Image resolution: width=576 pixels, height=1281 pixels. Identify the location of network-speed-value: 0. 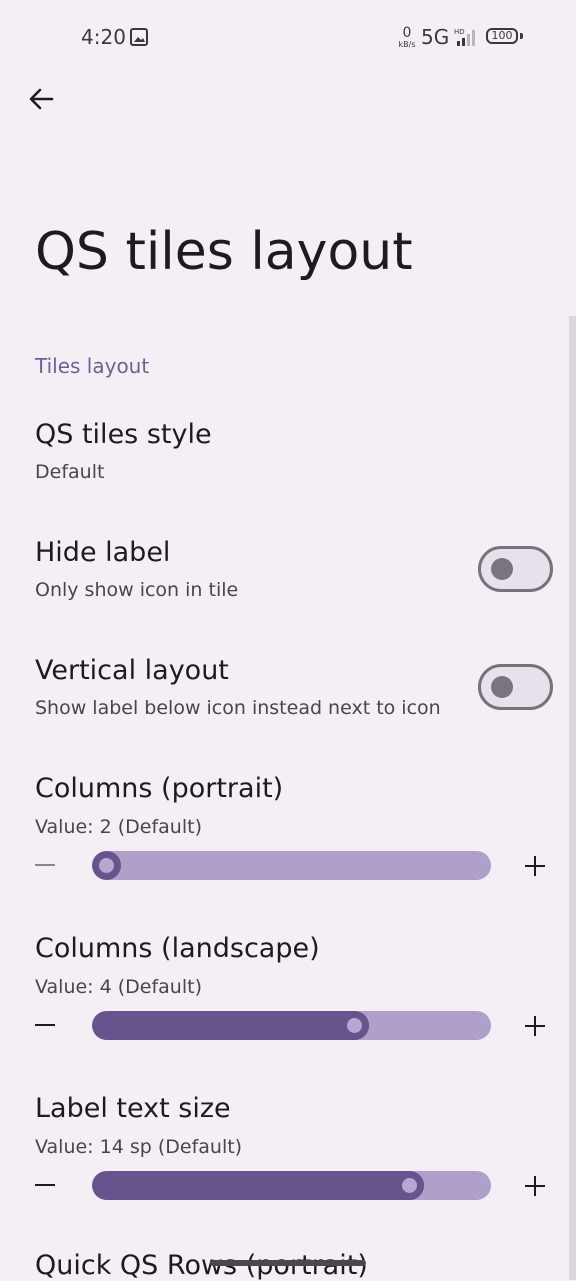
(407, 33).